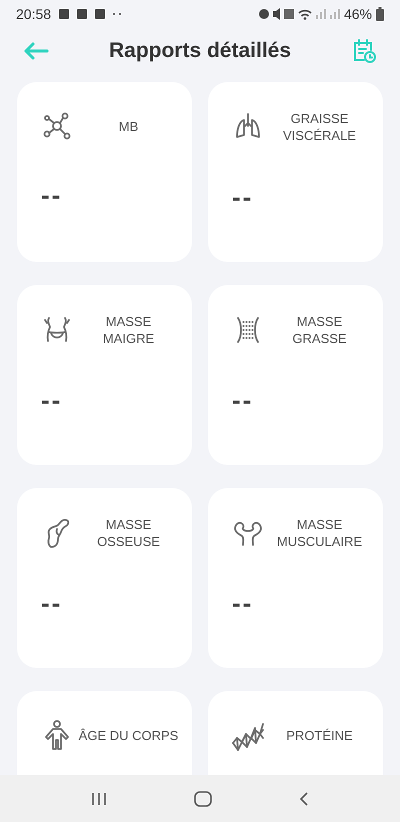  Describe the element at coordinates (36, 51) in the screenshot. I see `back-arrow-icon` at that location.